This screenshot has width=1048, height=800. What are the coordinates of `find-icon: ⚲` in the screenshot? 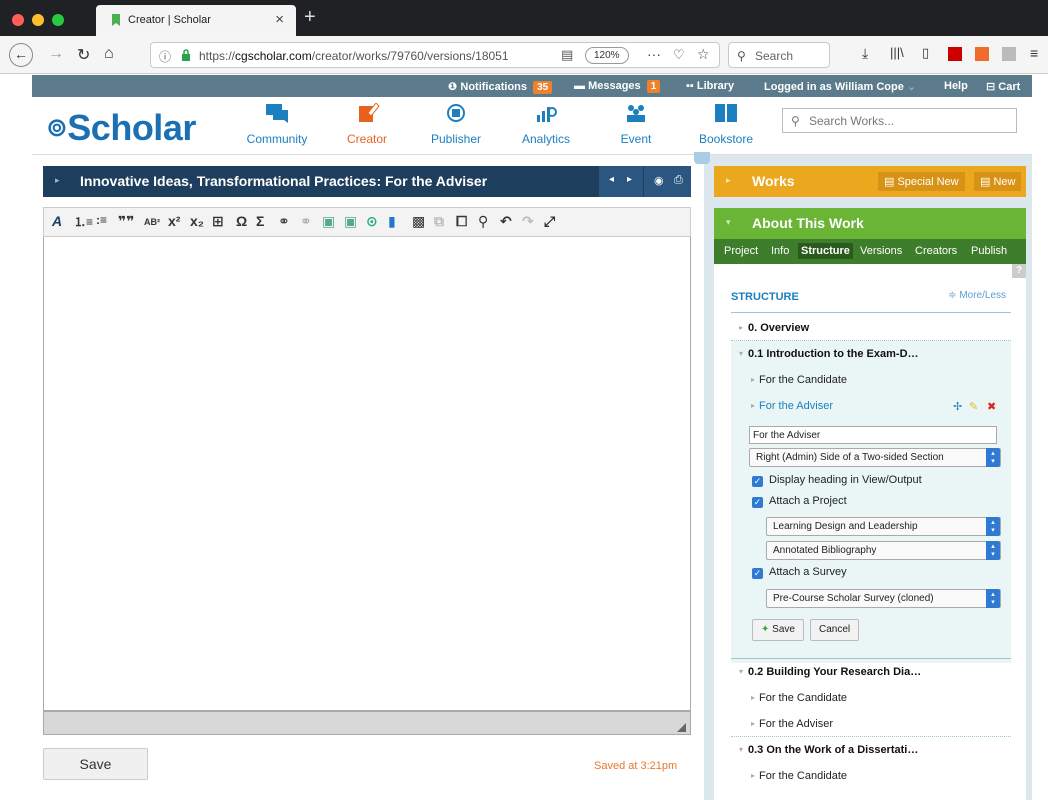 It's located at (483, 221).